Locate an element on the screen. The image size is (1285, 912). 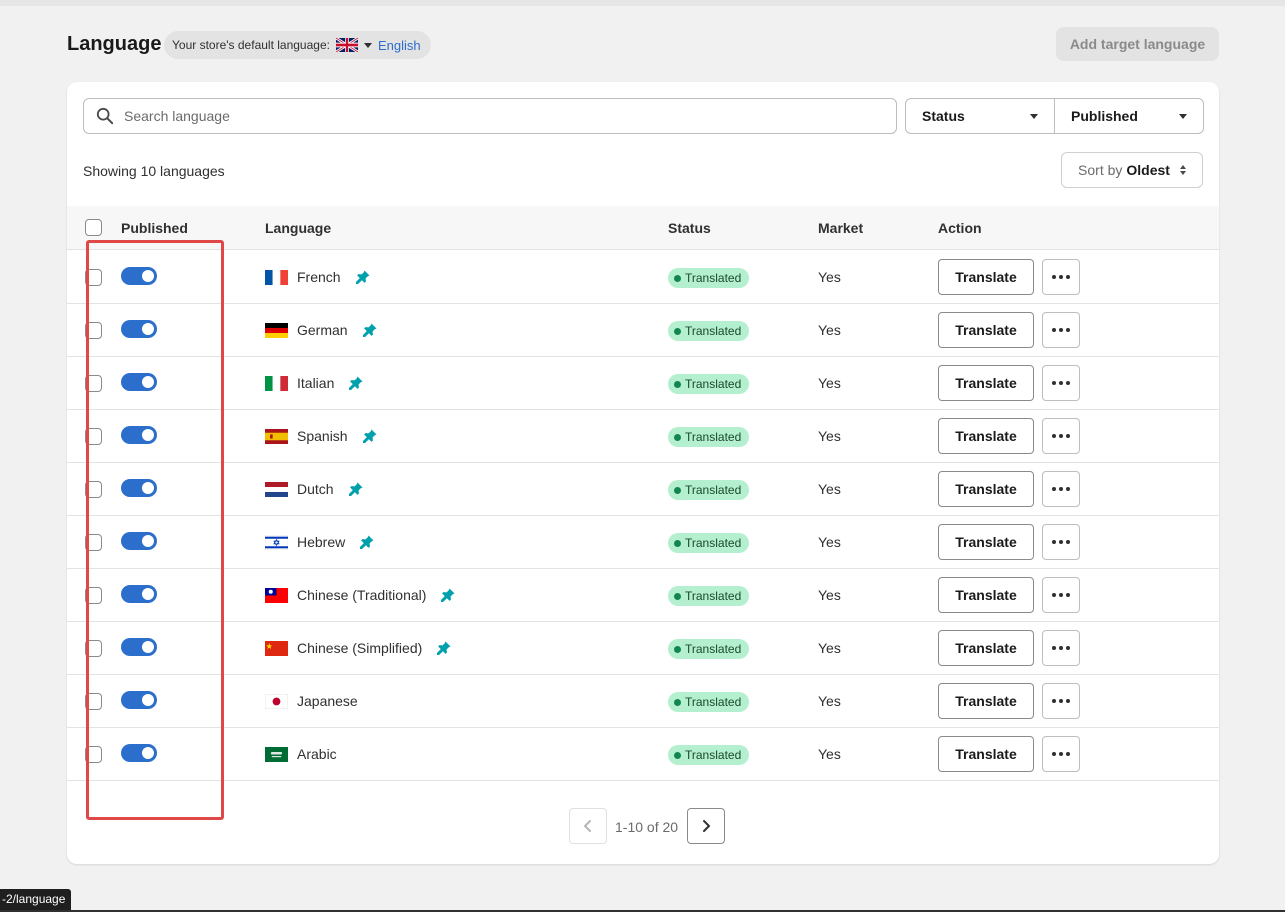
table-row: Arabic Translated Yes Translate is located at coordinates (643, 754).